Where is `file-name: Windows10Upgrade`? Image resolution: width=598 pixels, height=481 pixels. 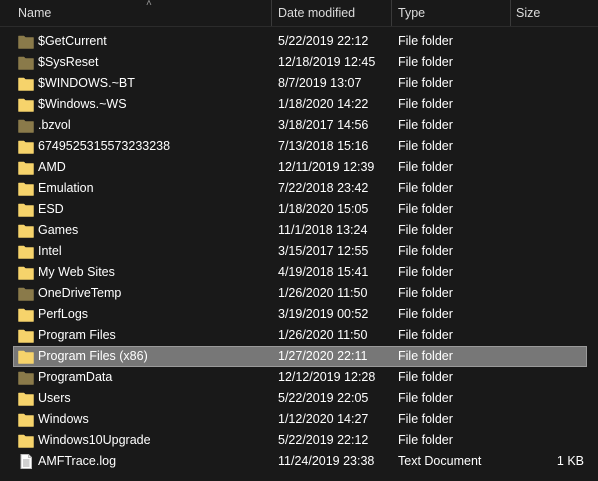 file-name: Windows10Upgrade is located at coordinates (94, 440).